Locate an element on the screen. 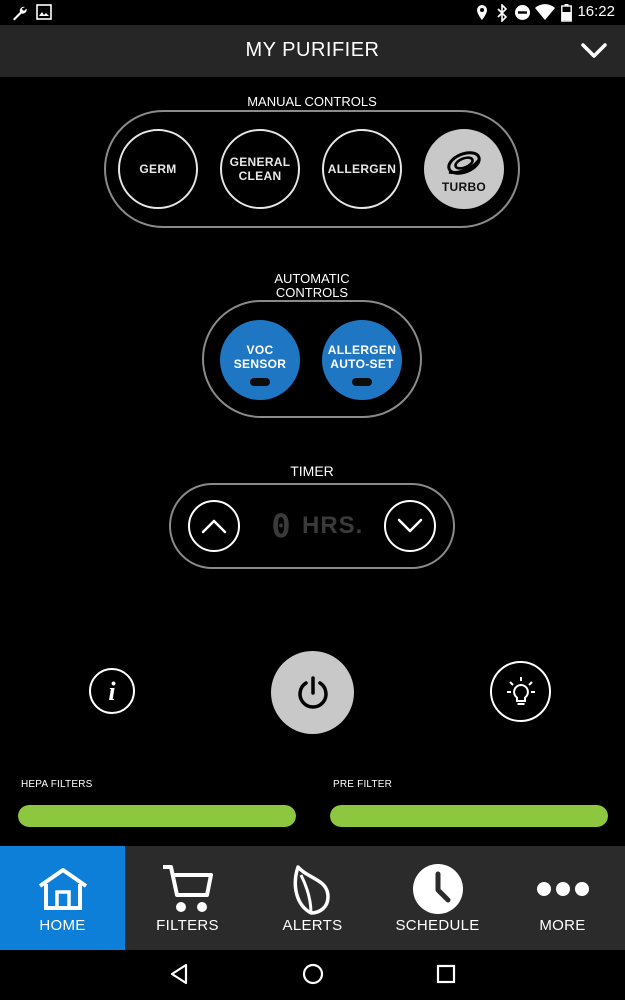 This screenshot has width=625, height=1000. power-button is located at coordinates (312, 692).